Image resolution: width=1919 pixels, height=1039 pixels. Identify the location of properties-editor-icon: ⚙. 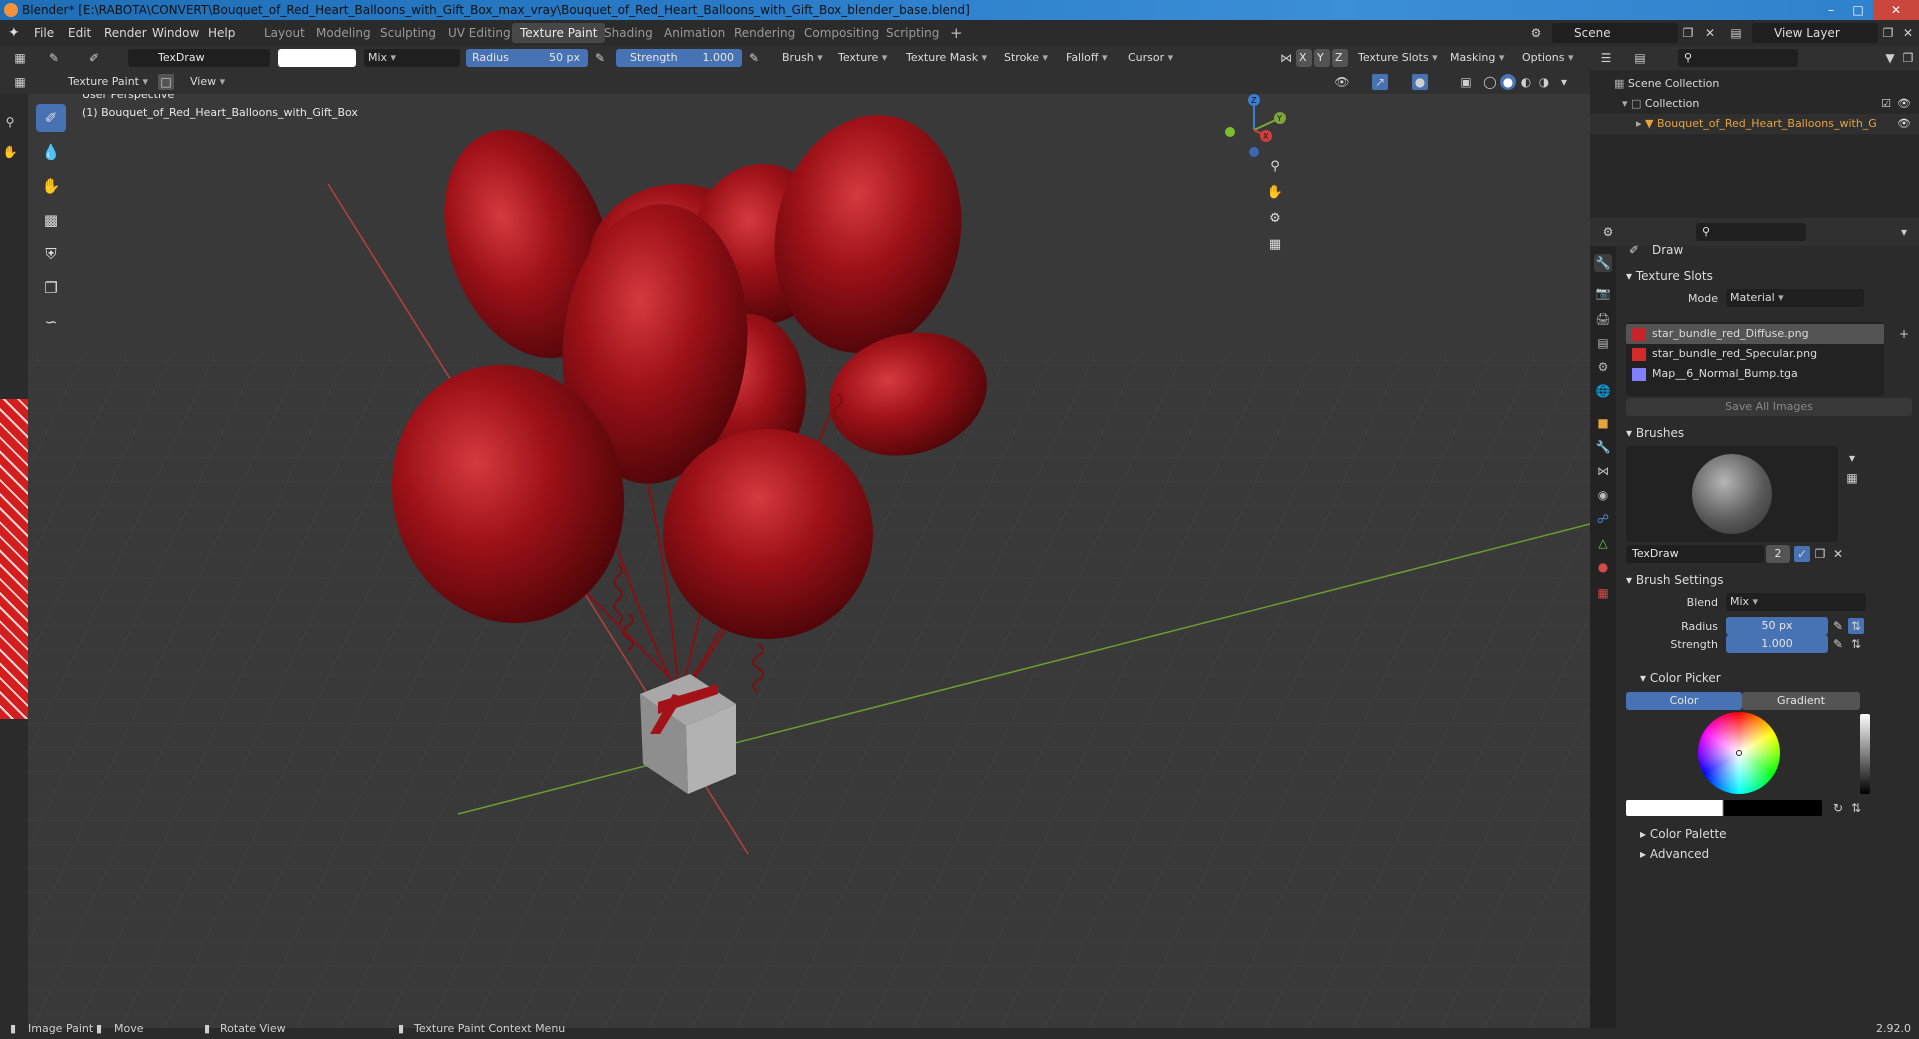
(1608, 232).